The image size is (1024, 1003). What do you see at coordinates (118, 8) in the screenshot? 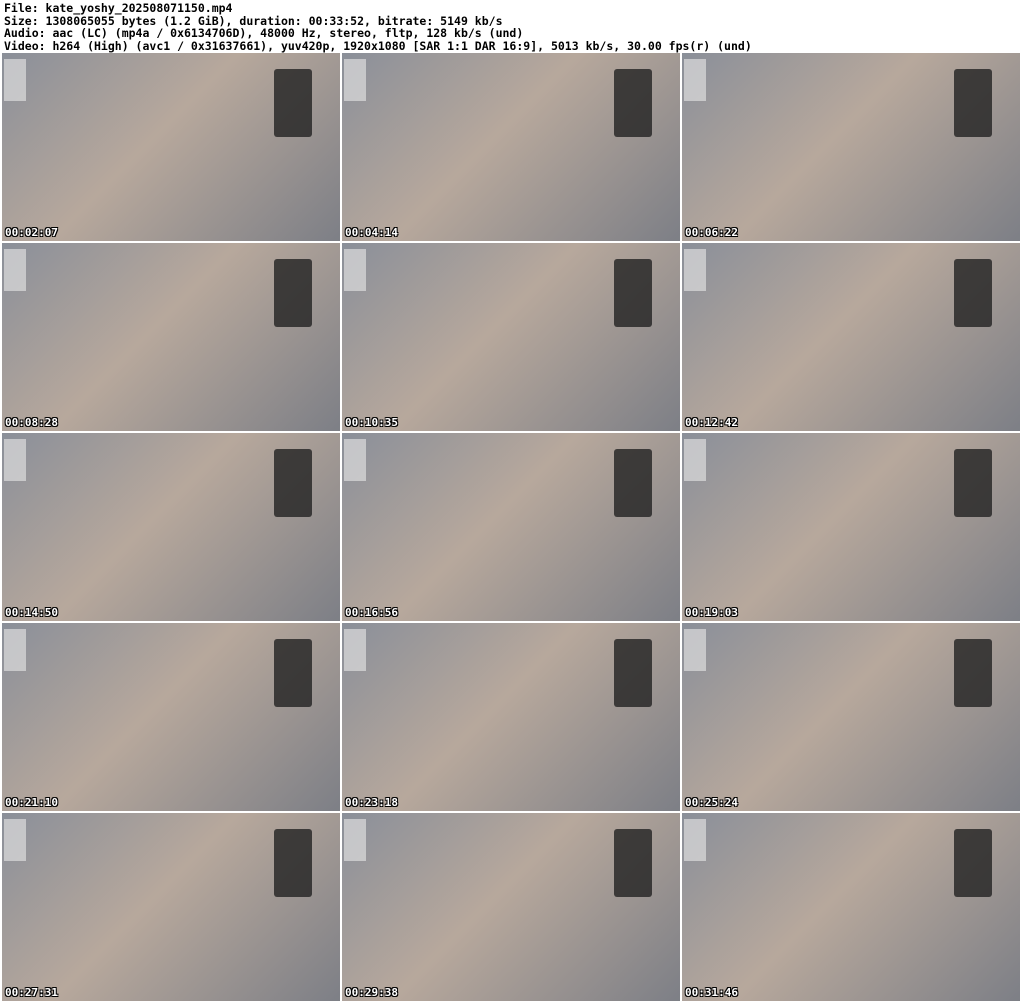
I see `file-name: File: kate_yoshy_202508071150.mp4` at bounding box center [118, 8].